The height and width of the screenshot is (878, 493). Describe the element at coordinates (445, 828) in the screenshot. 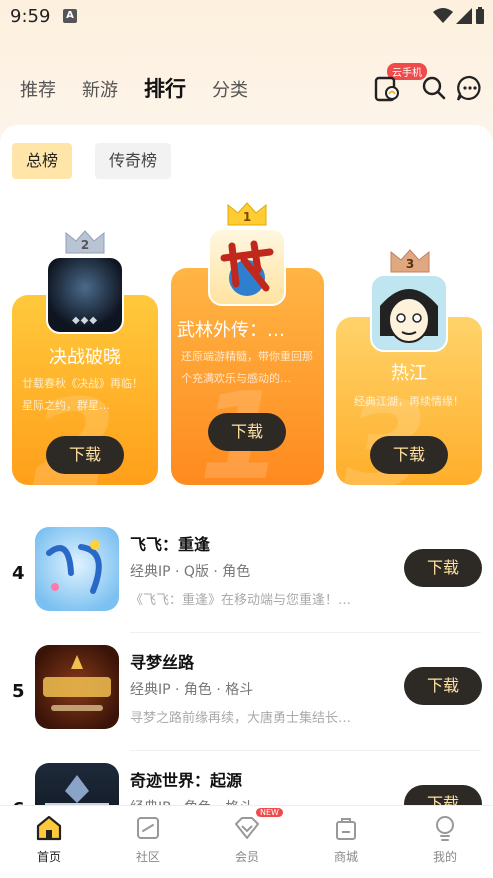

I see `profile-icon` at that location.